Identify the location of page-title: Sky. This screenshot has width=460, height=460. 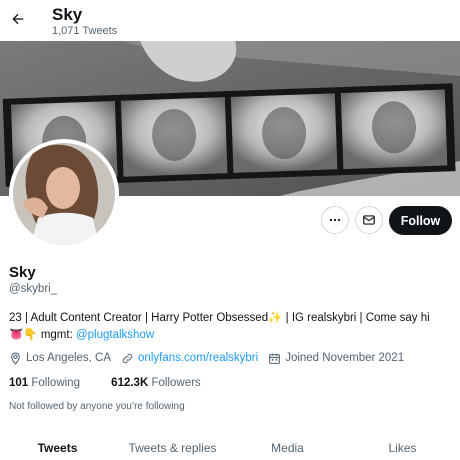
(67, 14).